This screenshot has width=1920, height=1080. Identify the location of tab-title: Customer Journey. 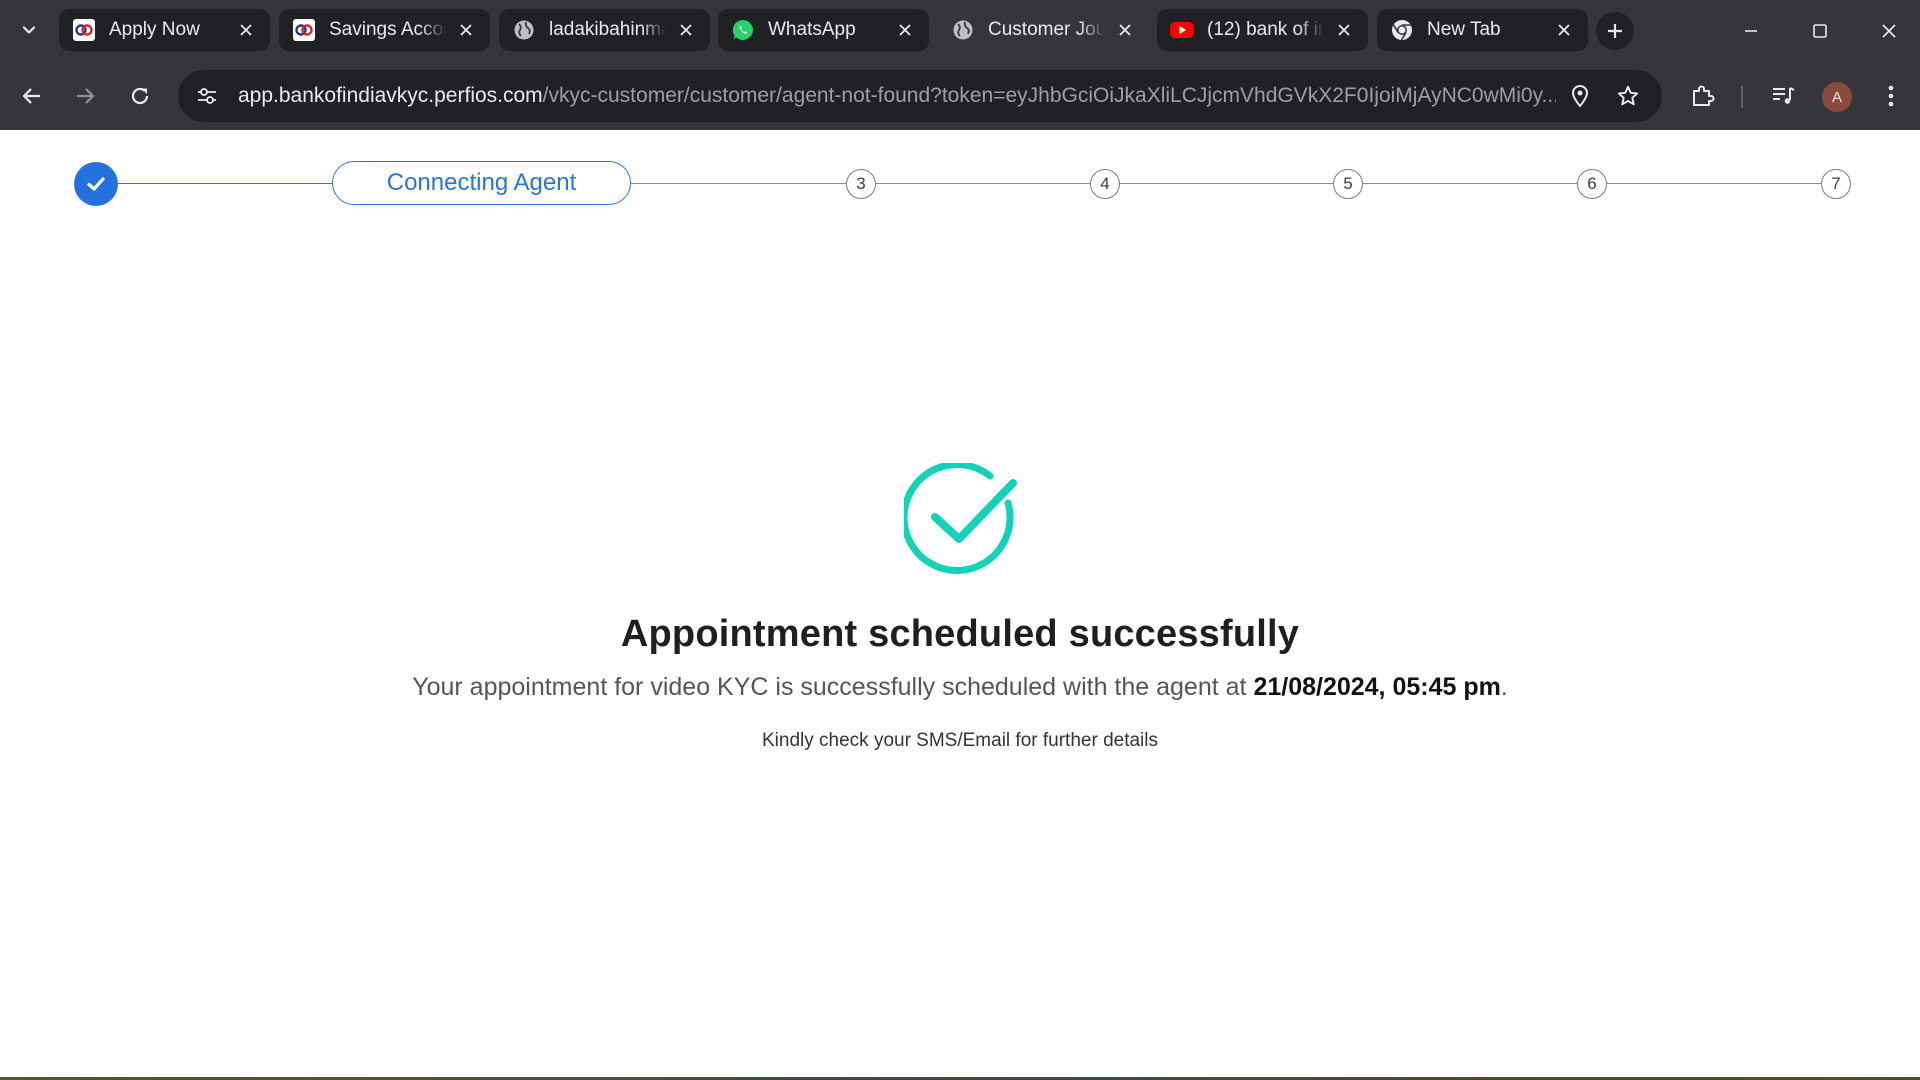
(1046, 29).